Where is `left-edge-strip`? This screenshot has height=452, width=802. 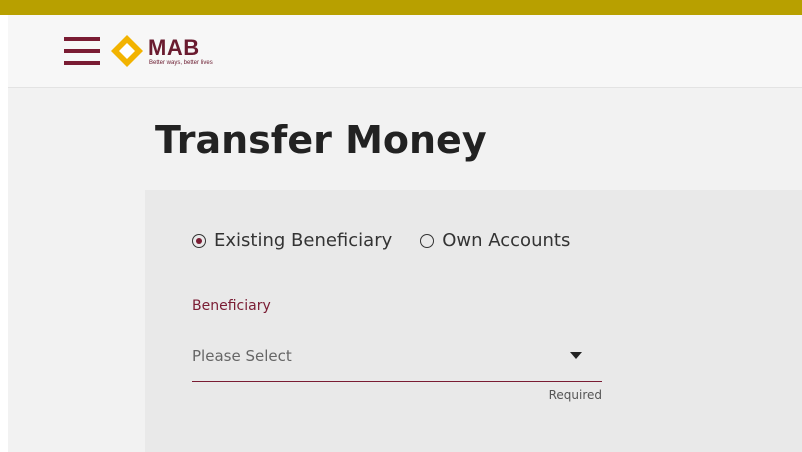 left-edge-strip is located at coordinates (4, 233).